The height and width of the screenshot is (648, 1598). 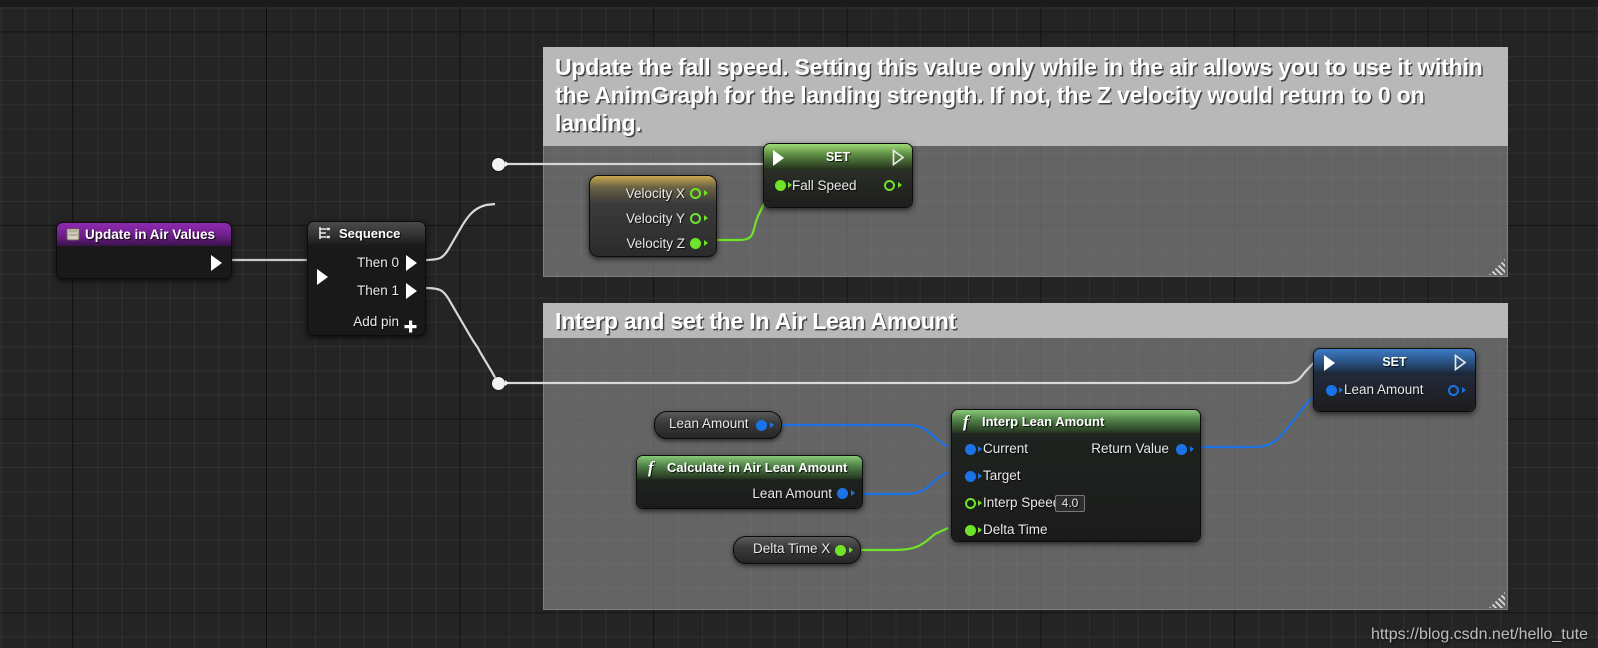 I want to click on node-velocity: Velocity X Velocity Y Velocity Z, so click(x=653, y=216).